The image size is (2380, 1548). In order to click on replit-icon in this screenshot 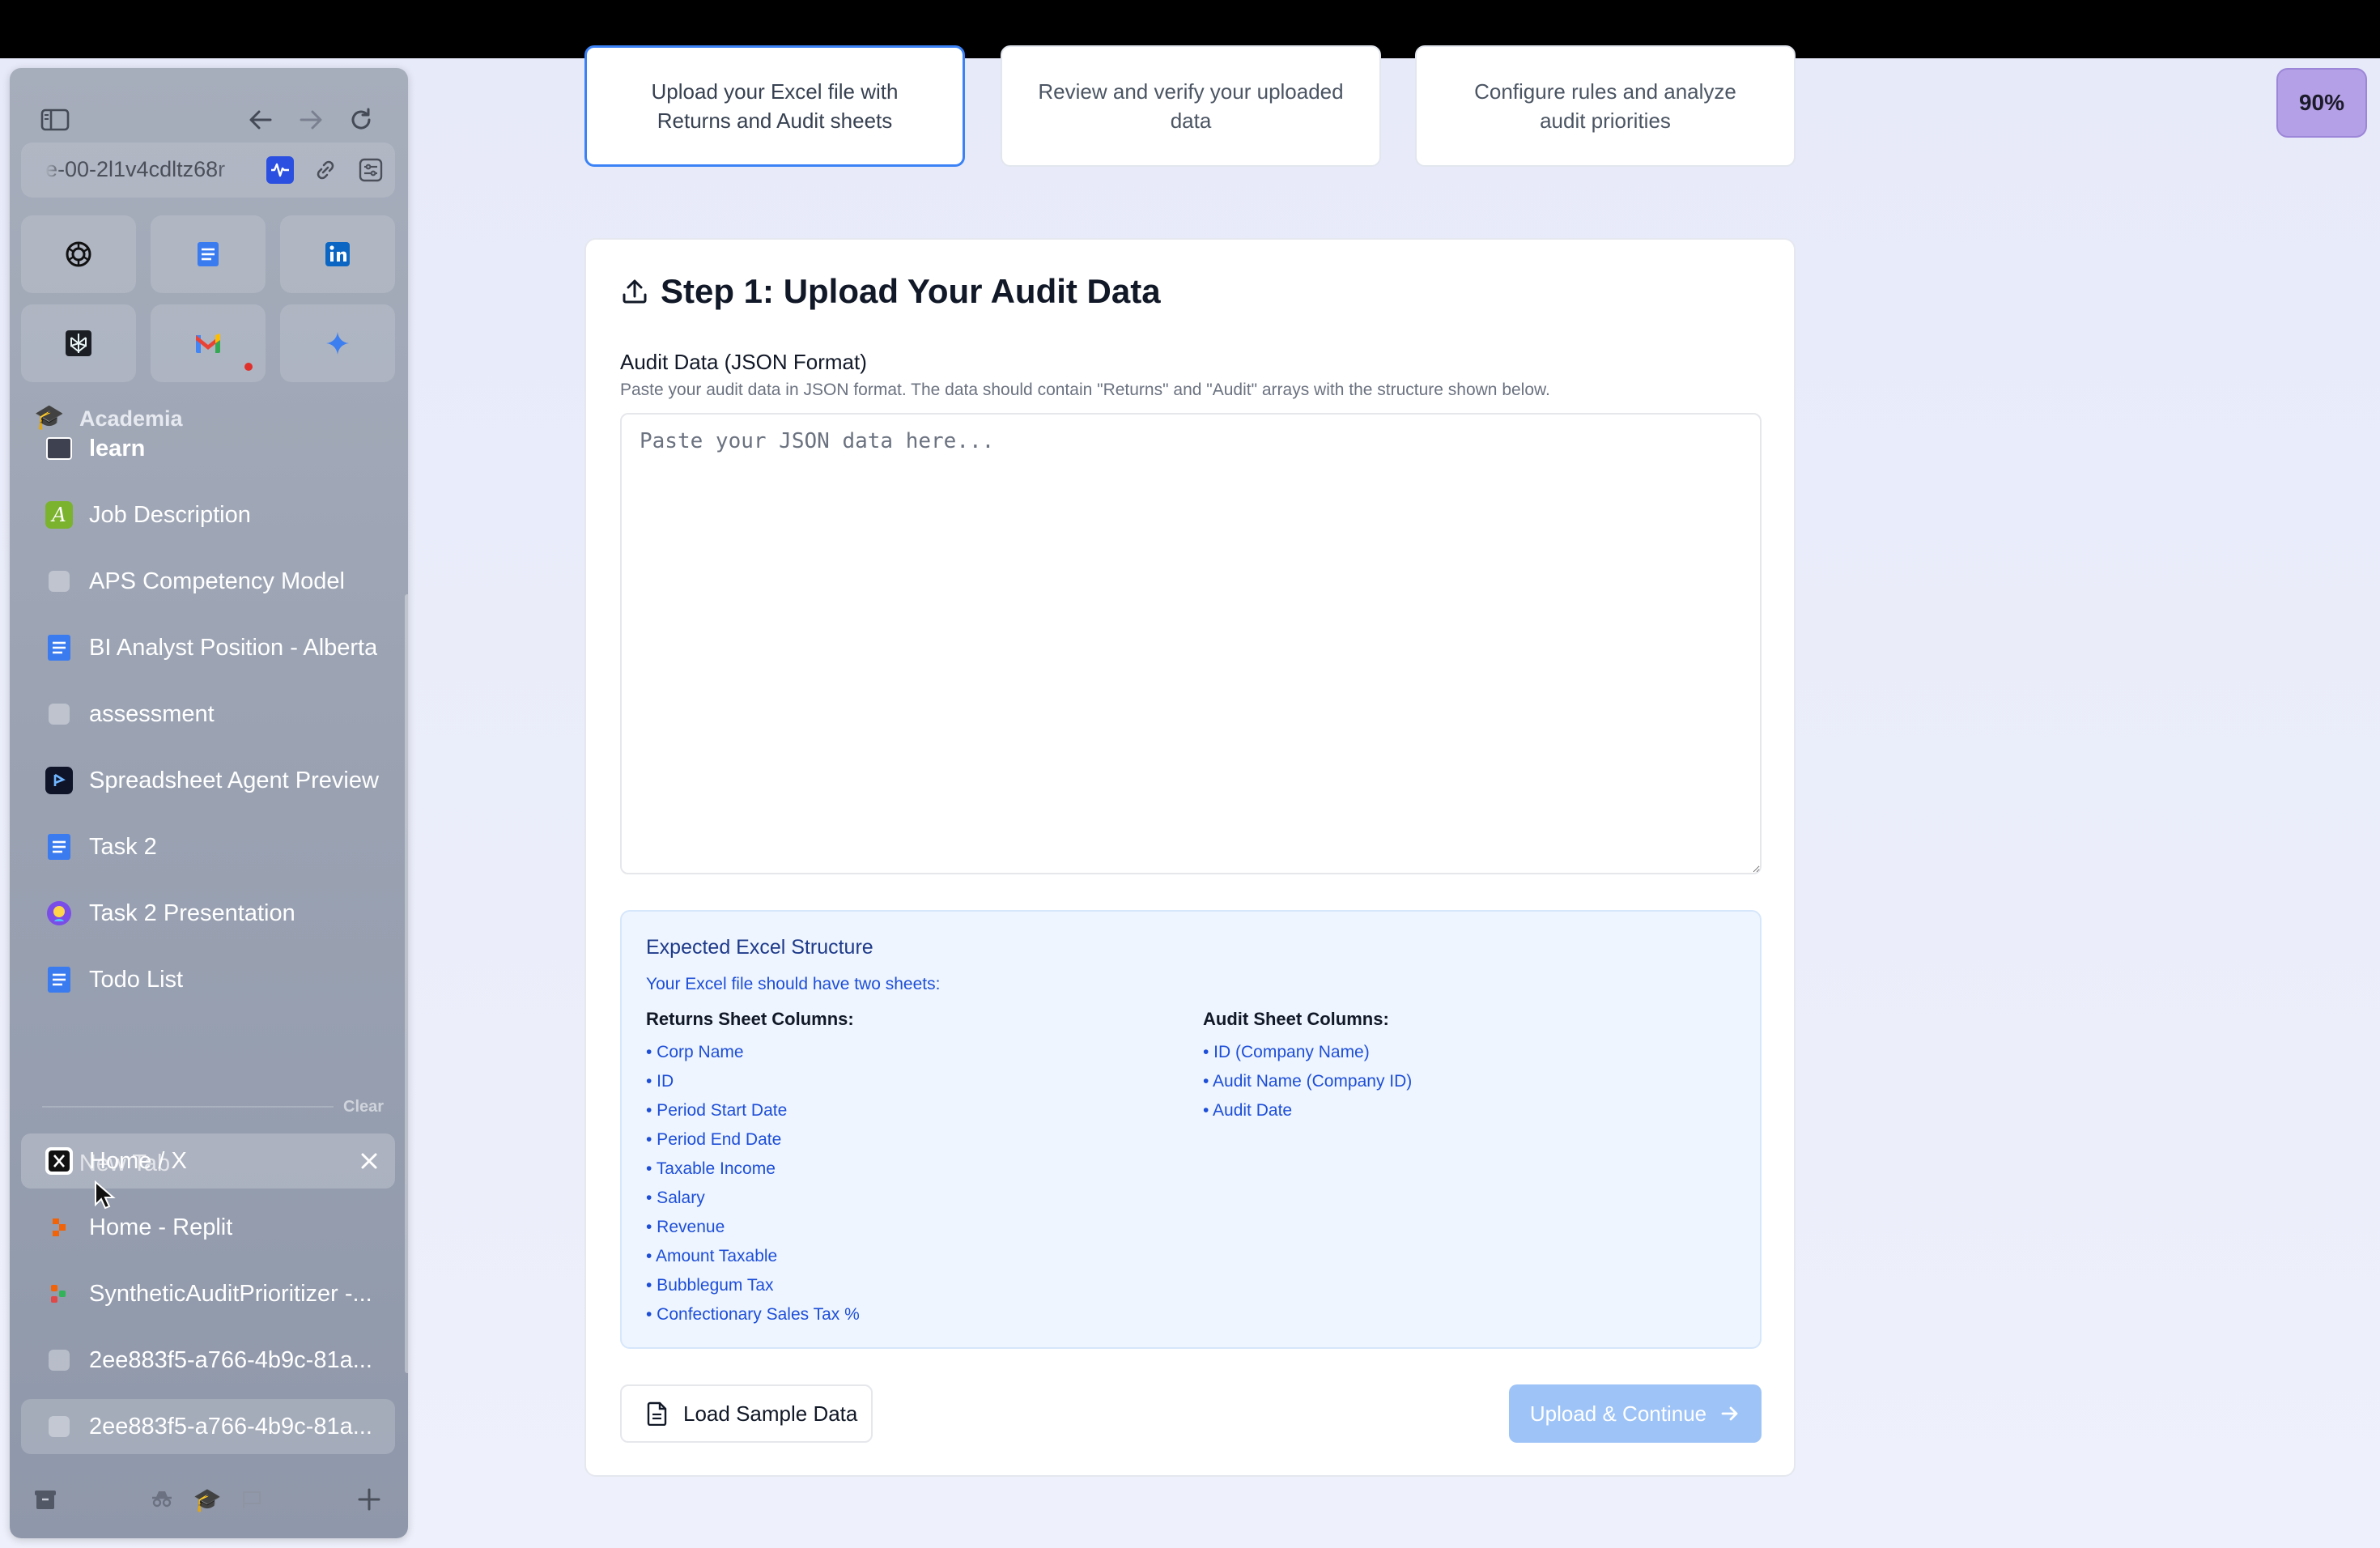, I will do `click(59, 1227)`.